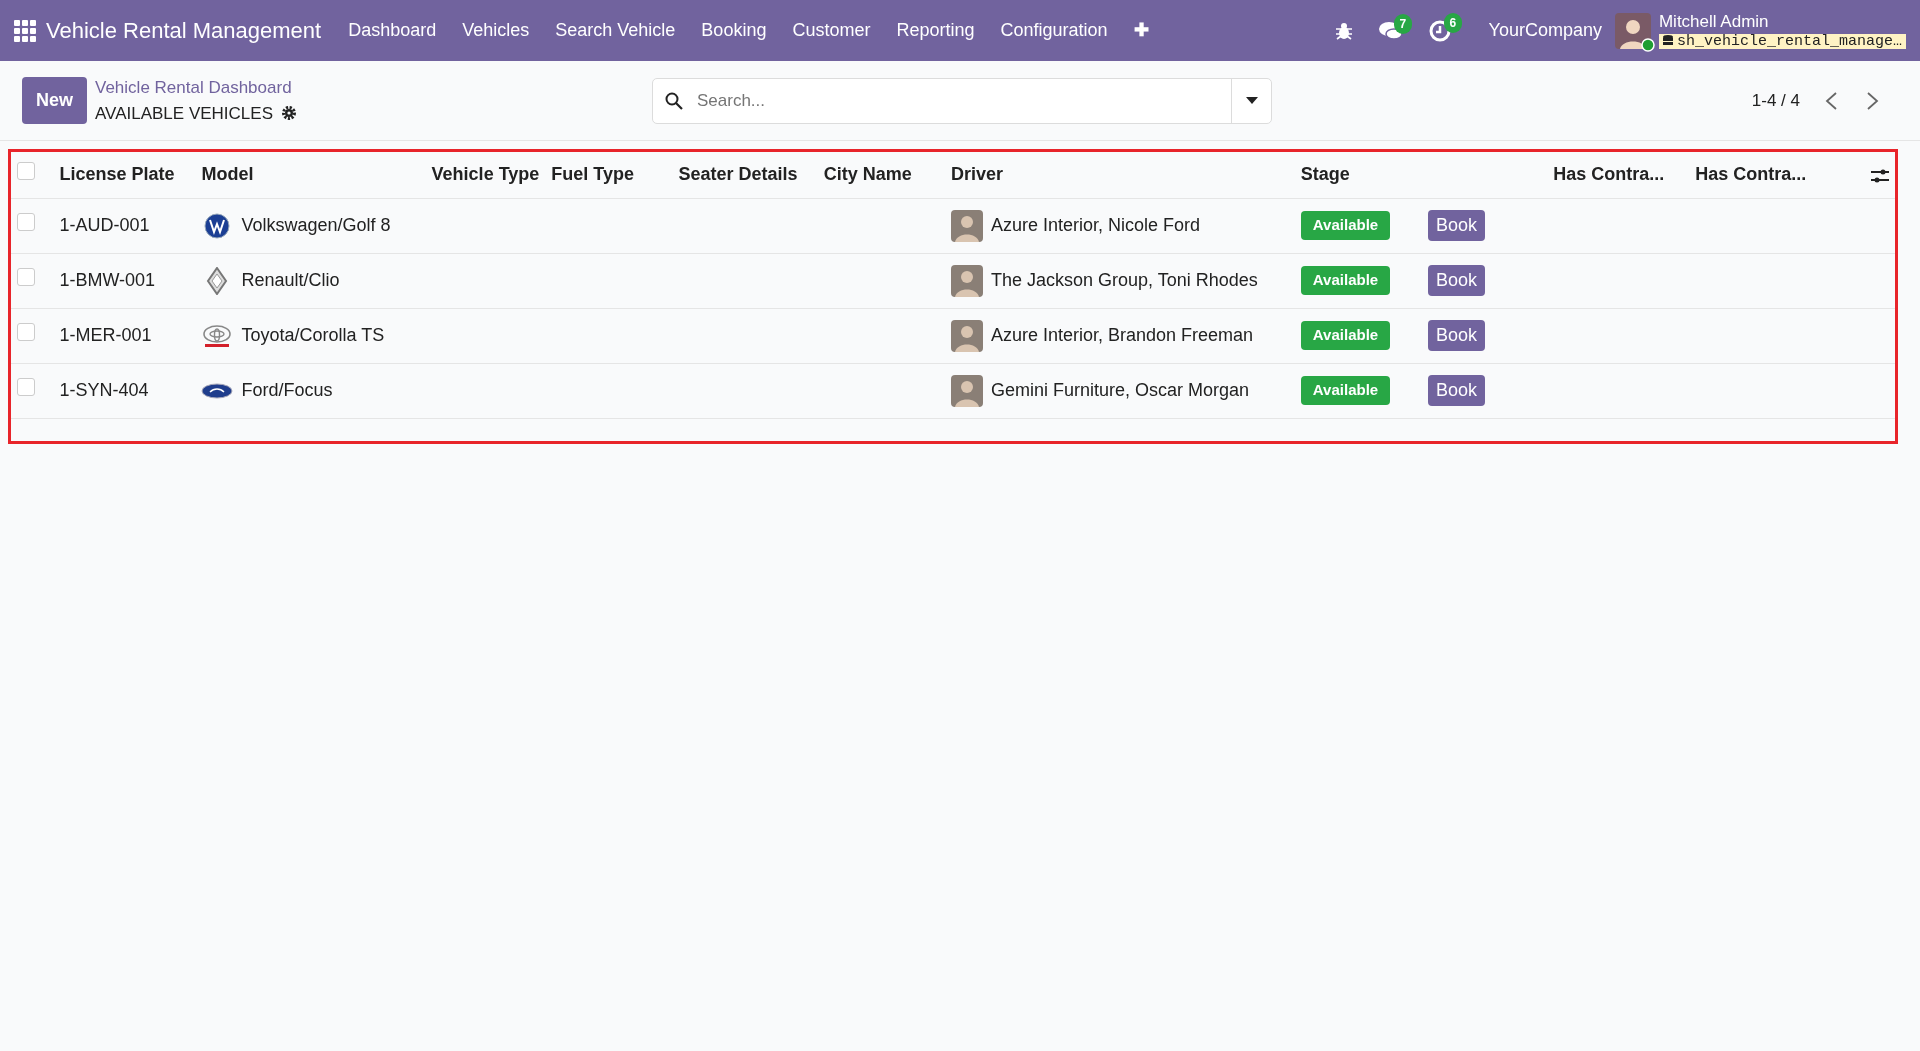 This screenshot has width=1920, height=1051. I want to click on select-all-checkbox, so click(26, 171).